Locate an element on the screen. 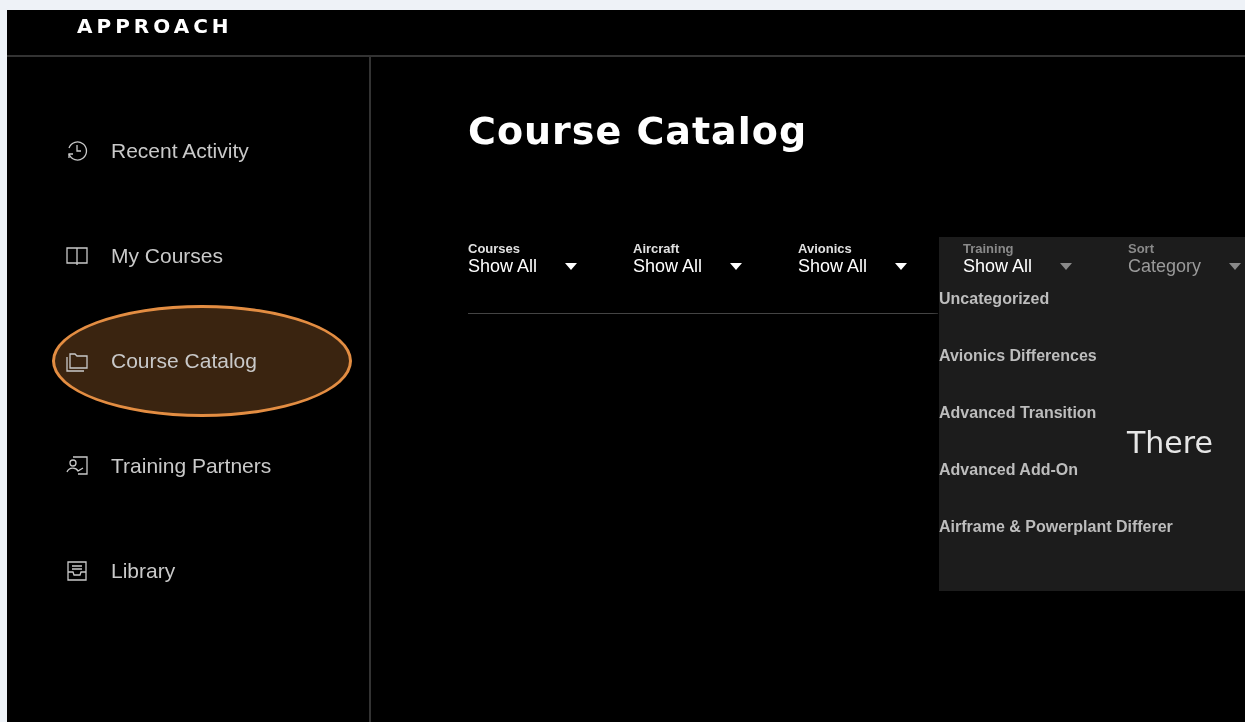 This screenshot has height=722, width=1245. book-icon is located at coordinates (77, 256).